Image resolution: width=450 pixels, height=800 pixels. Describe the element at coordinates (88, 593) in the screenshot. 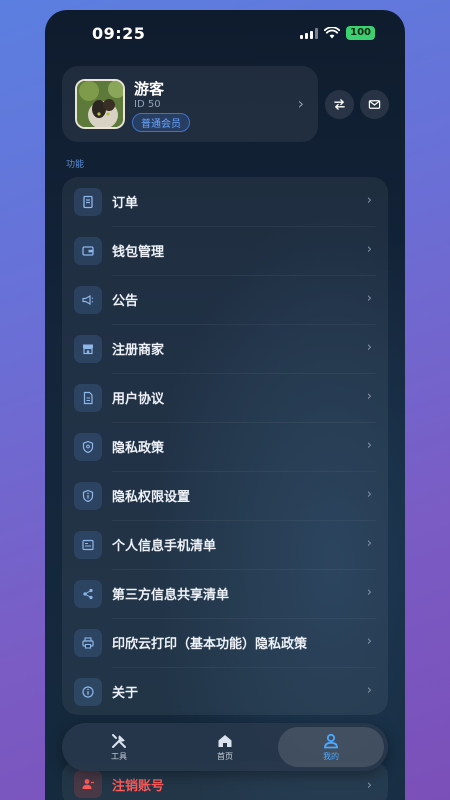

I see `share-icon` at that location.